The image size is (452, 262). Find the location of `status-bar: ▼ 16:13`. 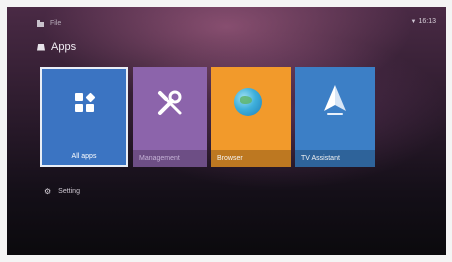

status-bar: ▼ 16:13 is located at coordinates (423, 21).